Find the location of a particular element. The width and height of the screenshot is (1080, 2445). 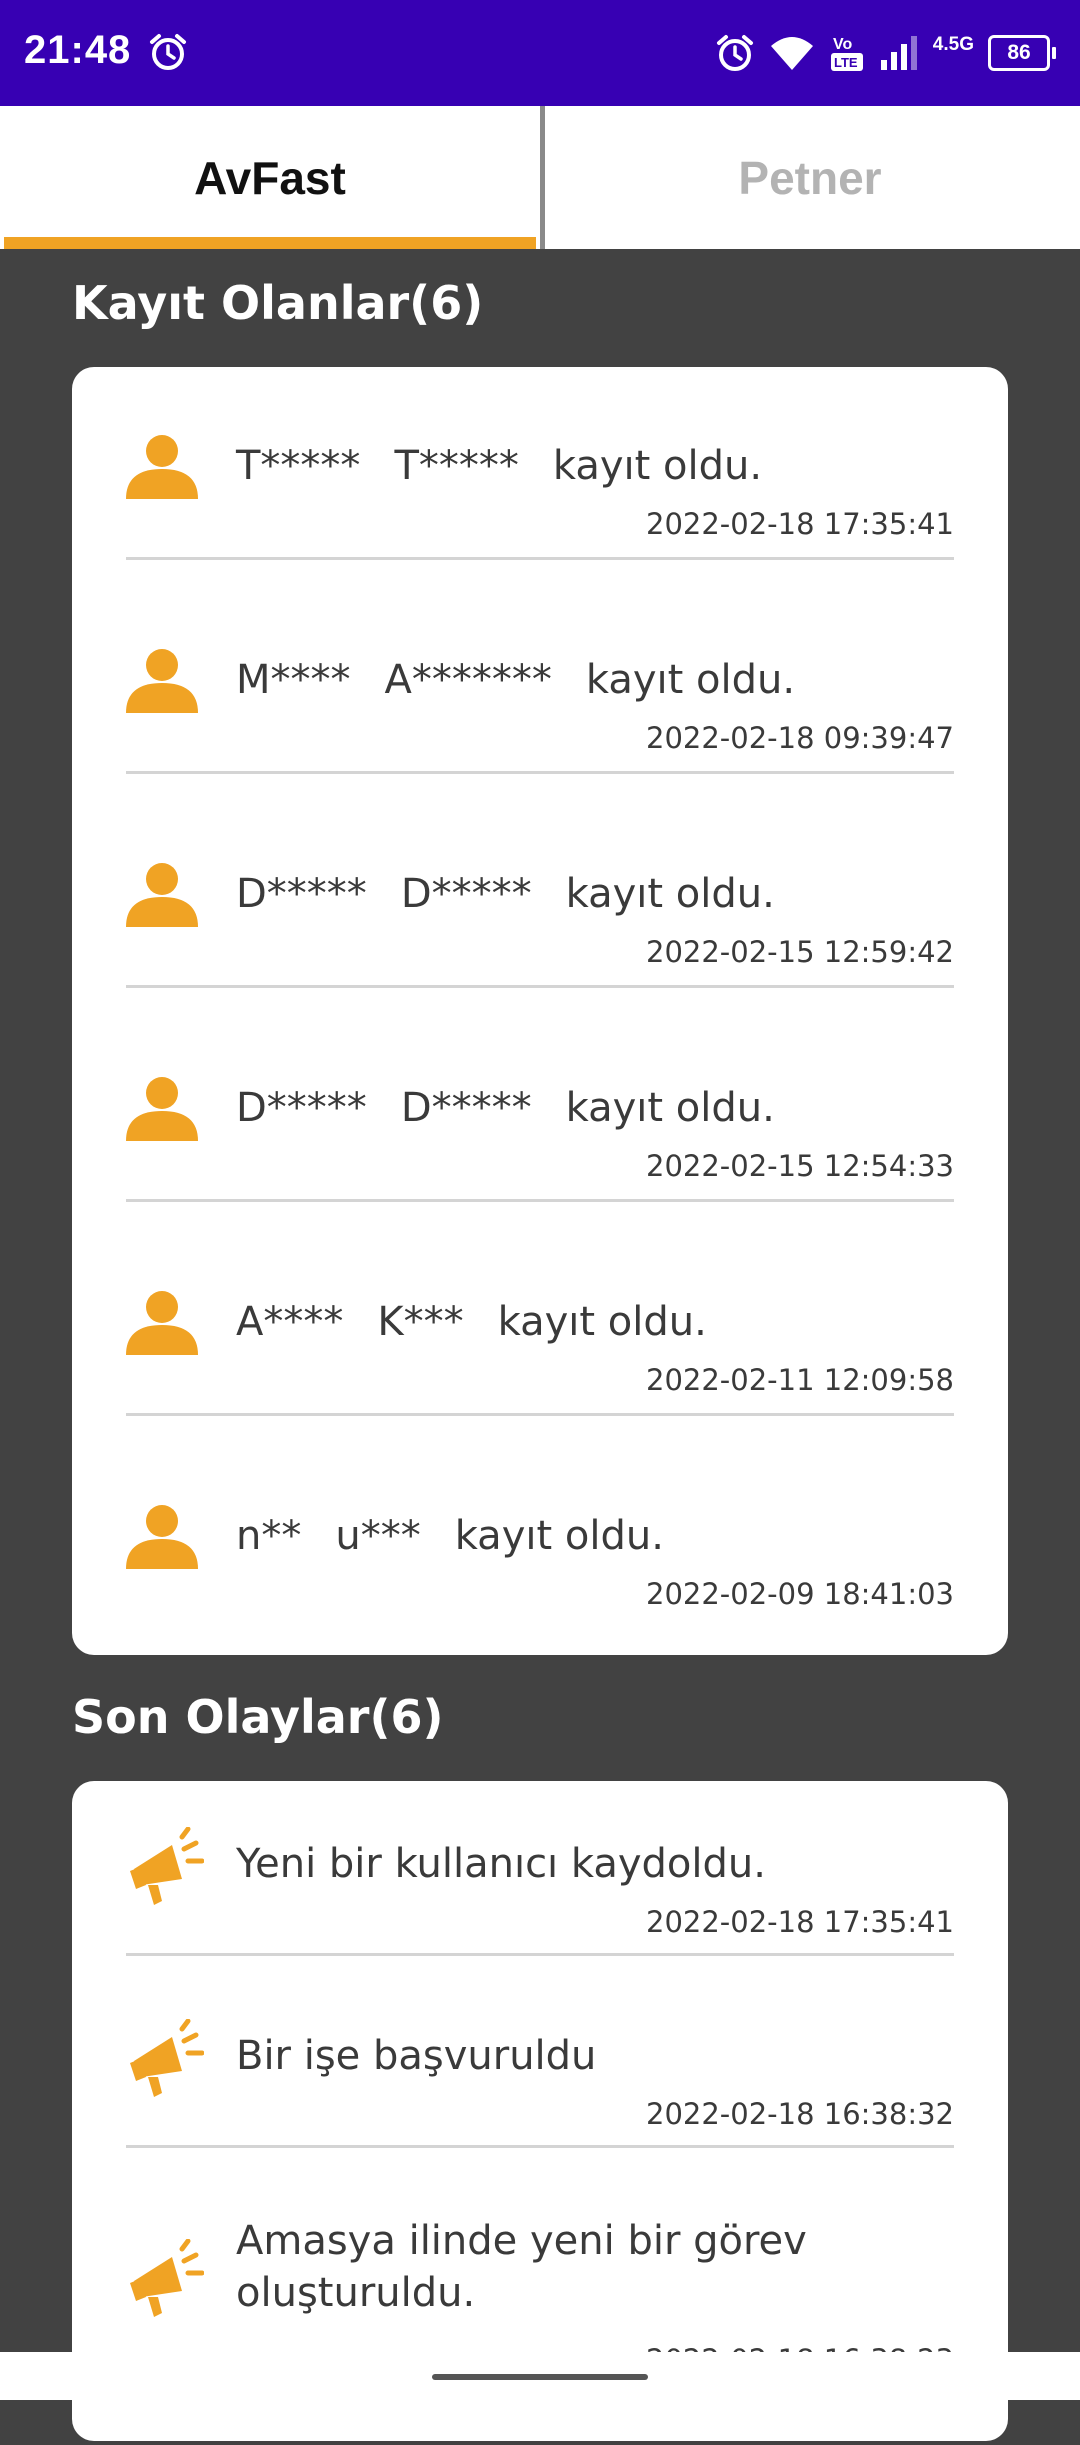

event-item-text: Bir işe başvuruldu is located at coordinates (416, 2056).